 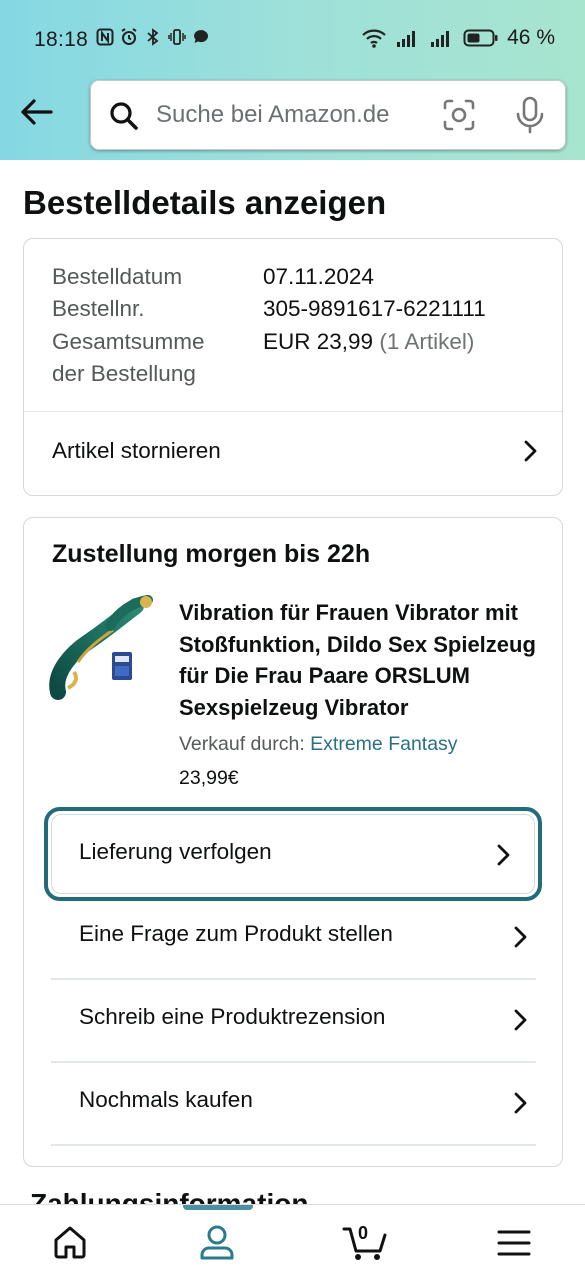 I want to click on battery-percentage: 46 %, so click(x=531, y=37).